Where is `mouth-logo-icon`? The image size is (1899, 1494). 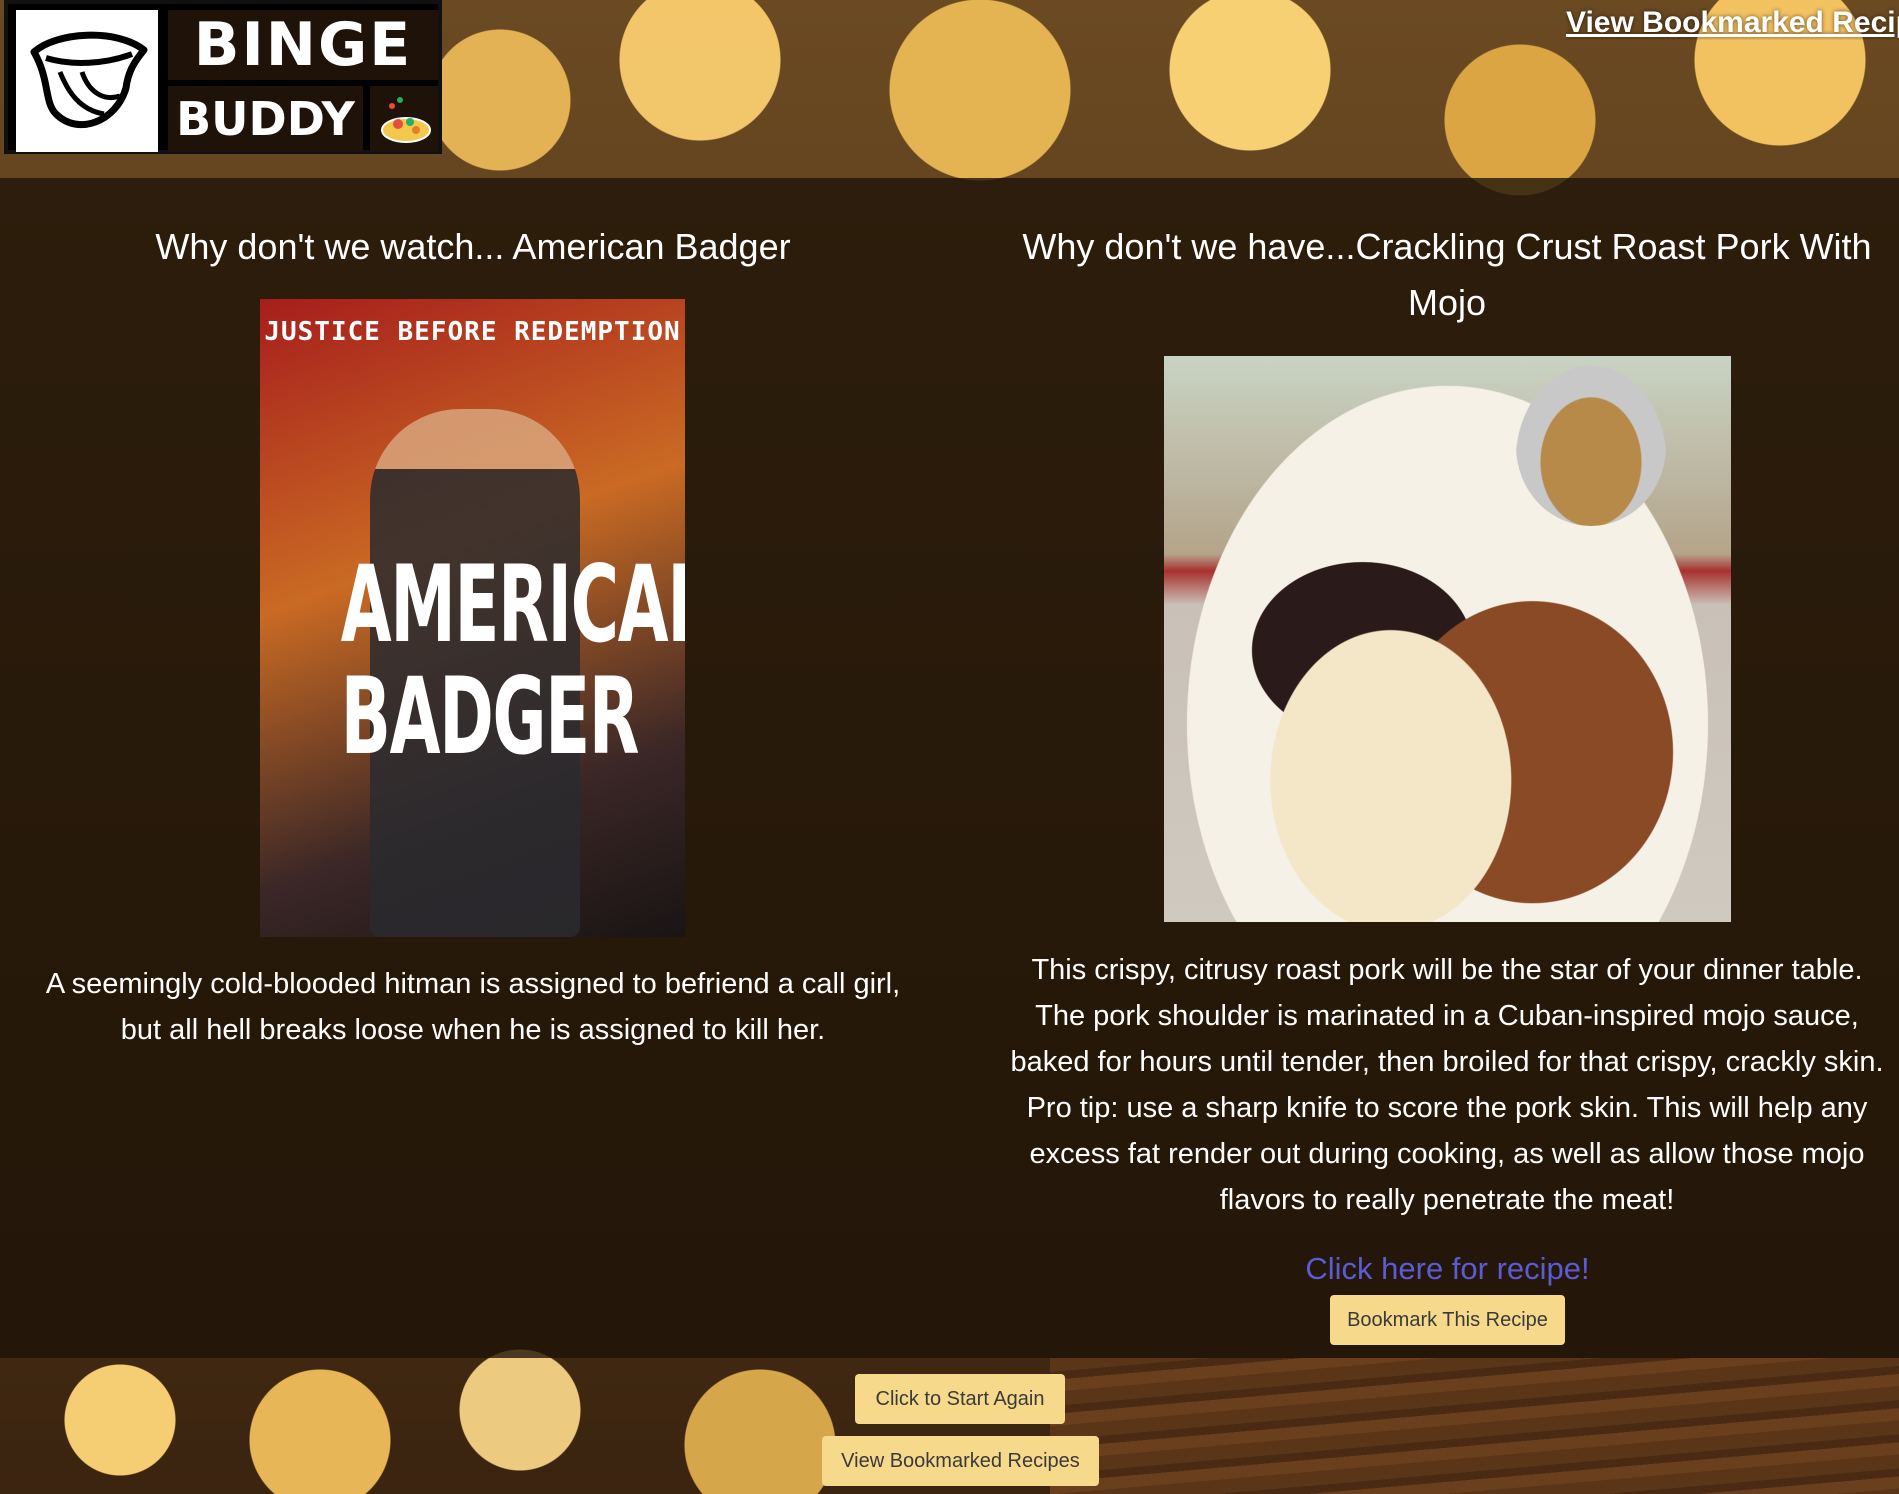 mouth-logo-icon is located at coordinates (87, 81).